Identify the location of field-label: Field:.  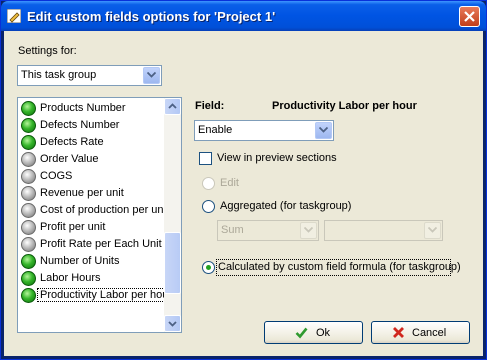
(210, 106).